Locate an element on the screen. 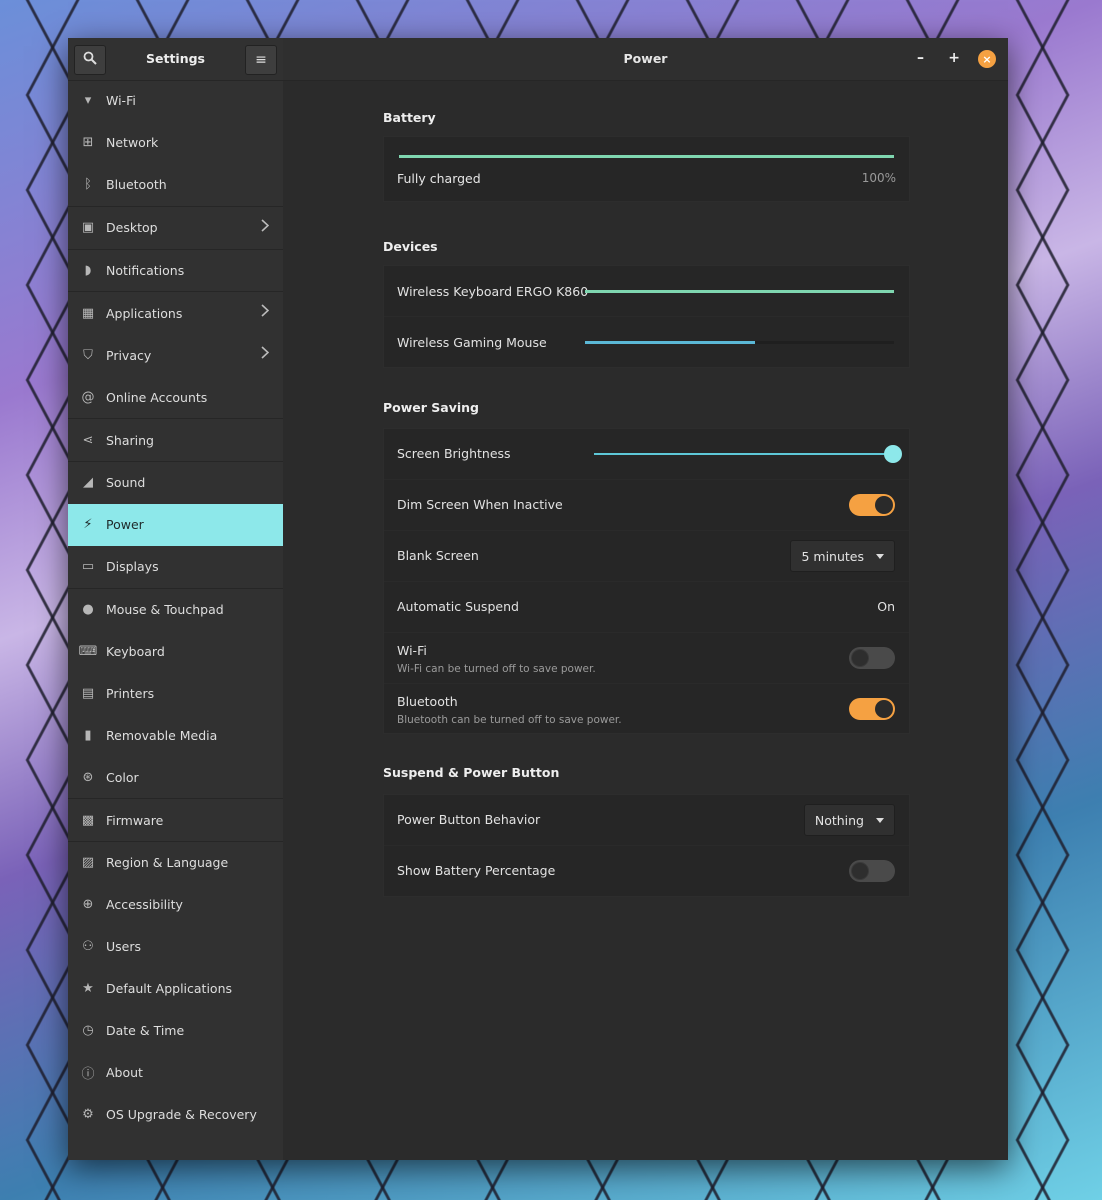 The width and height of the screenshot is (1102, 1200). sidebar-item-mouse-touchpad: ● Mouse & Touchpad is located at coordinates (175, 609).